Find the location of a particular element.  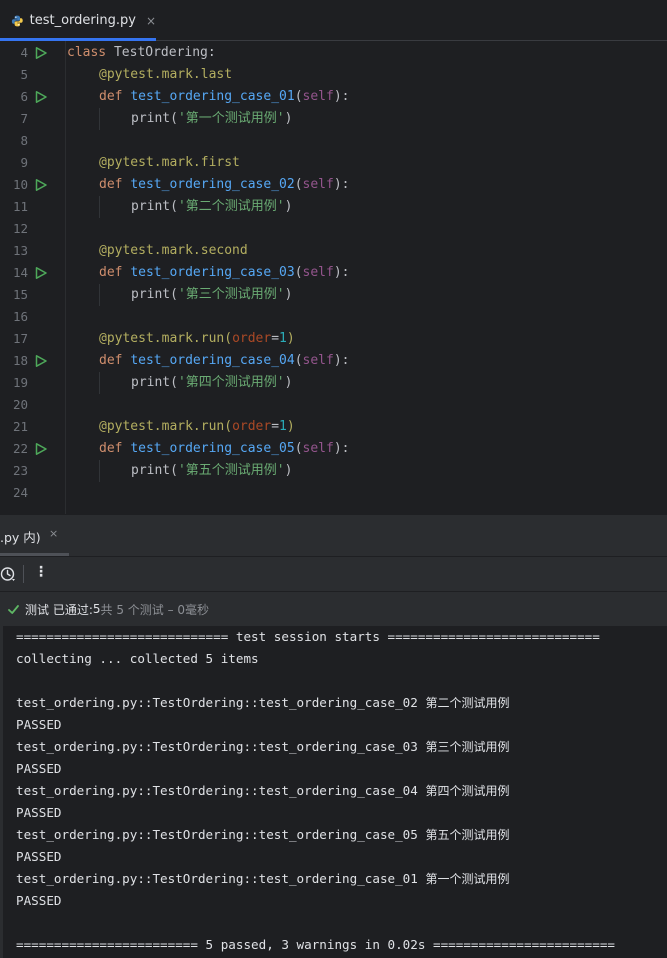

line-number: 17 is located at coordinates (20, 338).